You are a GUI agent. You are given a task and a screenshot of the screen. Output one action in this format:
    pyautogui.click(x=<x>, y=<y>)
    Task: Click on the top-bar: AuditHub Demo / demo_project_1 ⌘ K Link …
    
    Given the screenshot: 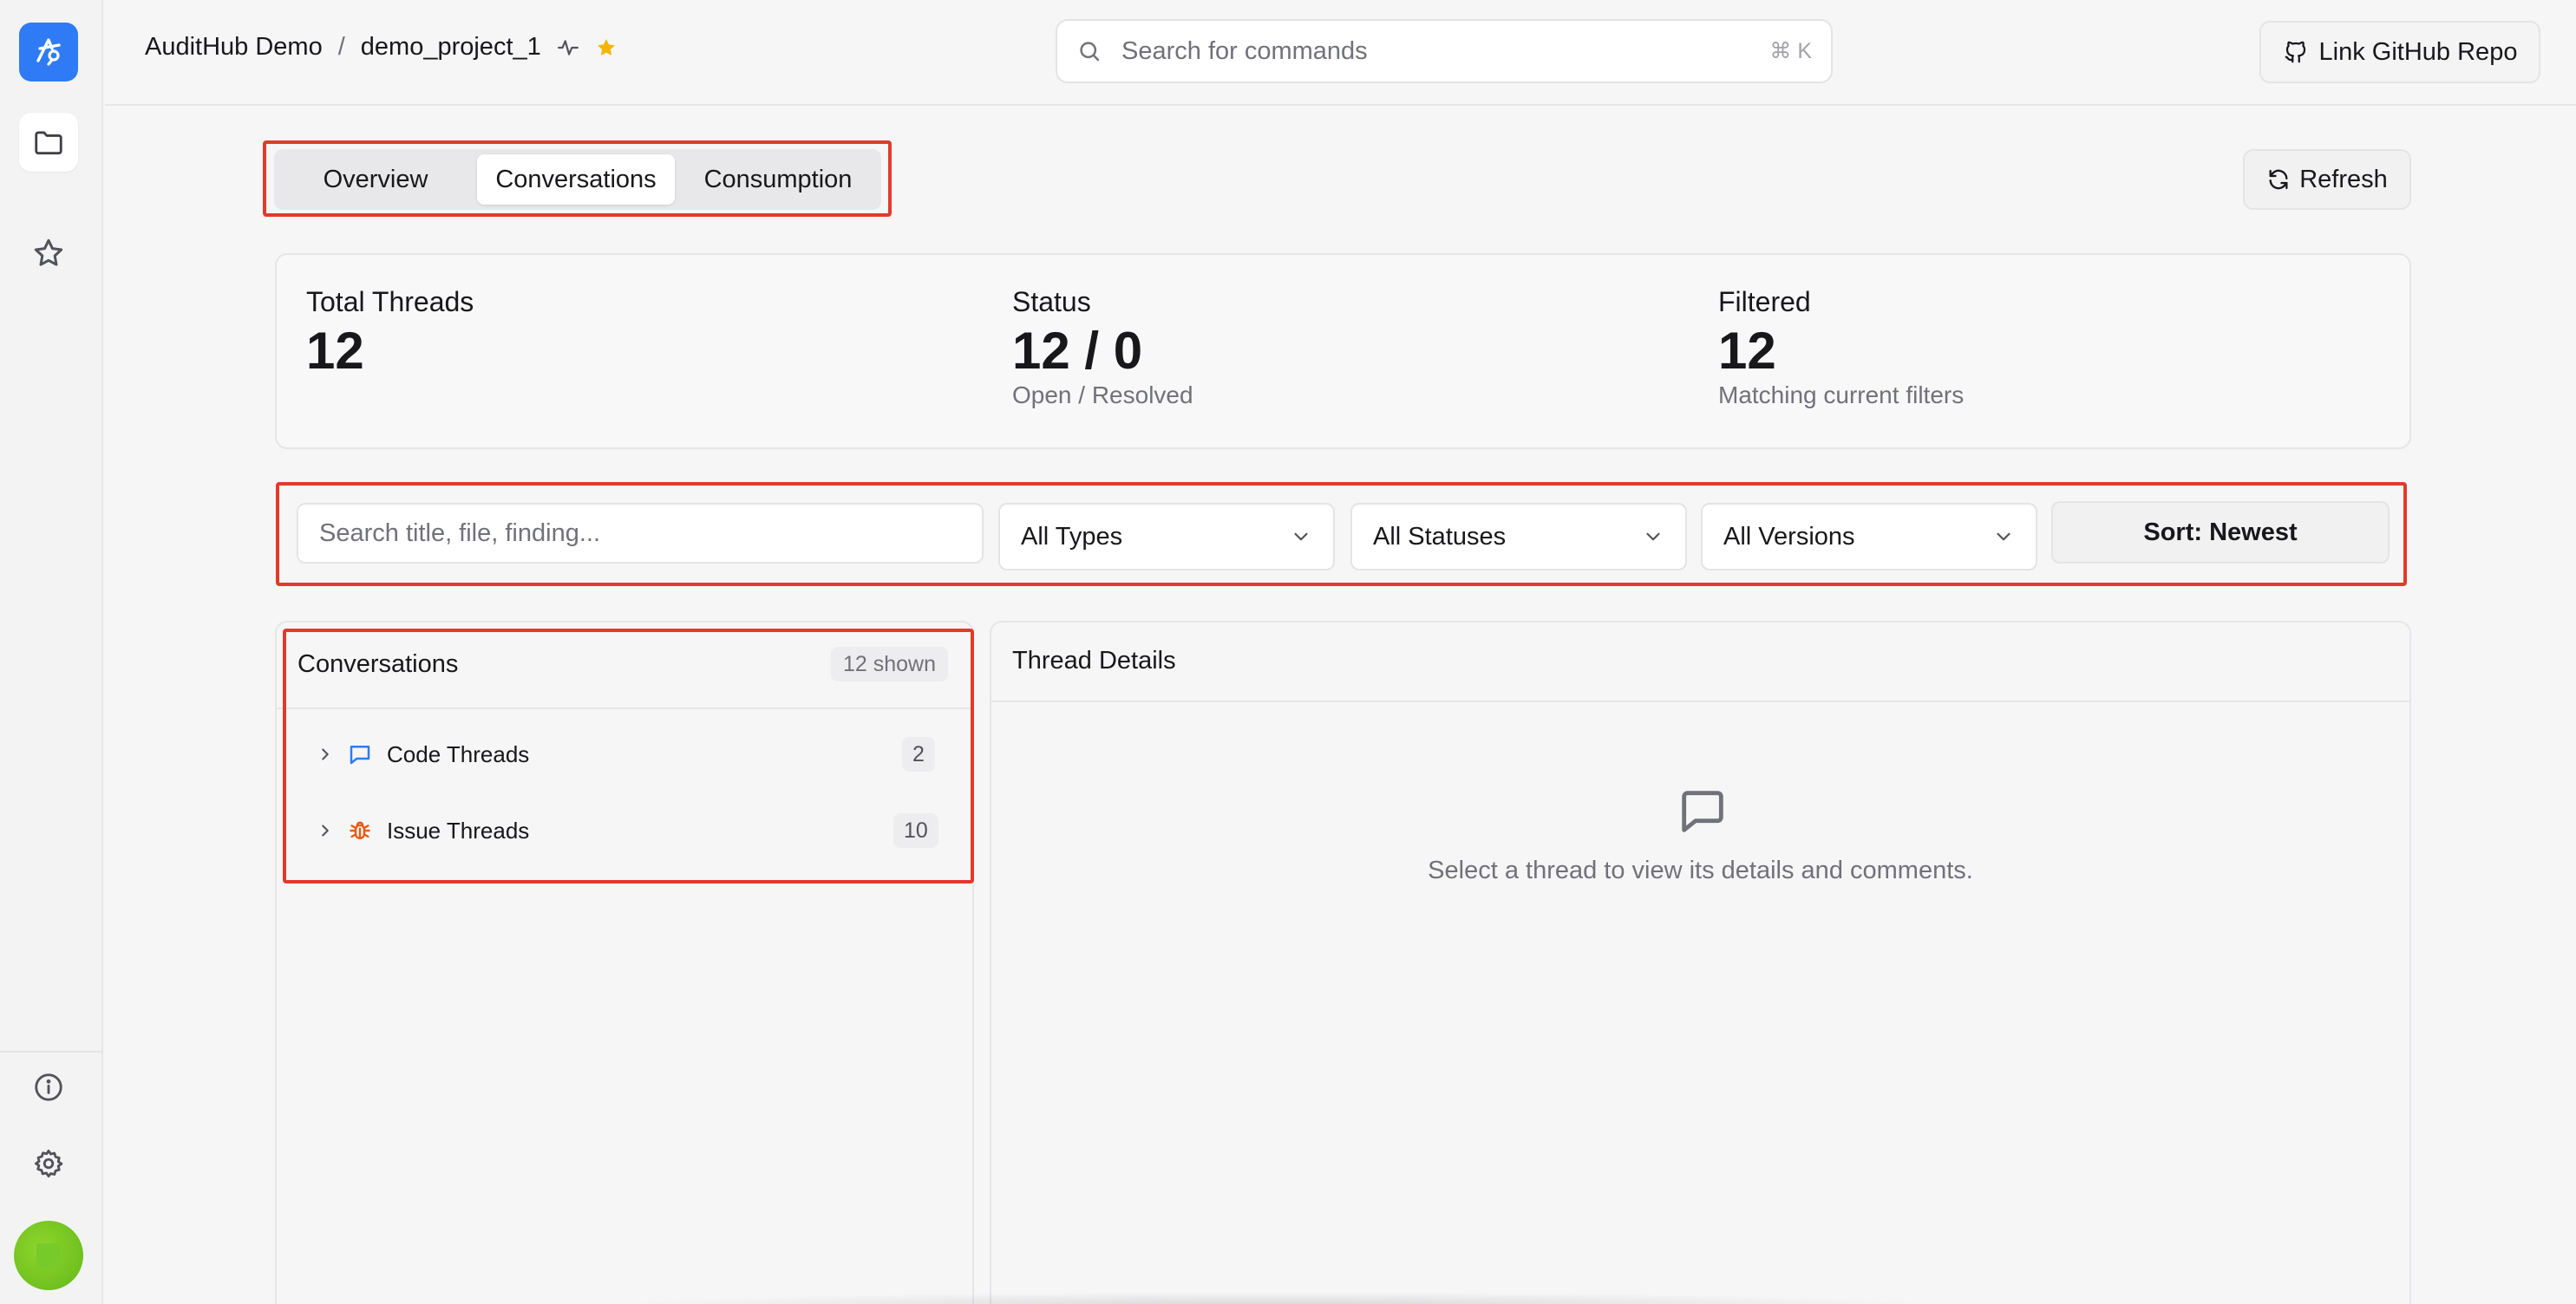 What is the action you would take?
    pyautogui.click(x=1340, y=53)
    